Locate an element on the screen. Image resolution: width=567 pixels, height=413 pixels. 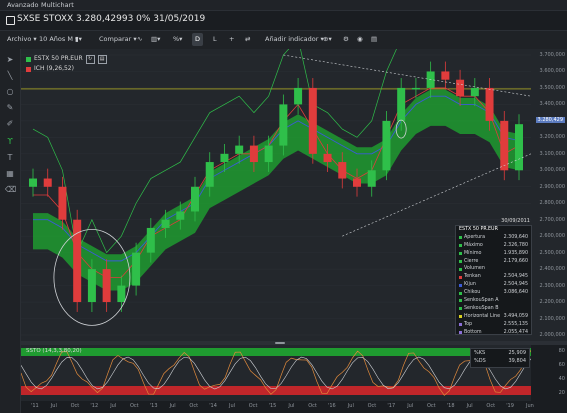
crosshair-icon: + is located at coordinates (231, 39).